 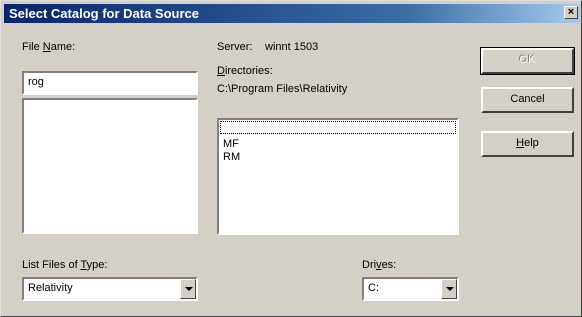 What do you see at coordinates (110, 166) in the screenshot?
I see `file-list` at bounding box center [110, 166].